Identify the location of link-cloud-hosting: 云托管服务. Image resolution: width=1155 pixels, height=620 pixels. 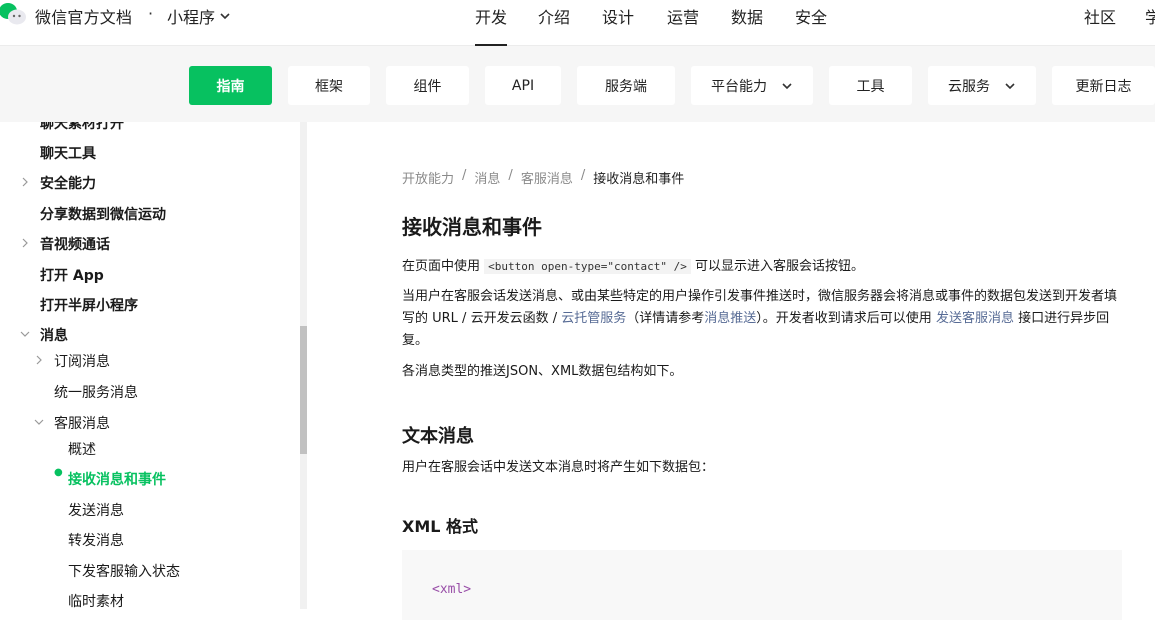
(593, 318).